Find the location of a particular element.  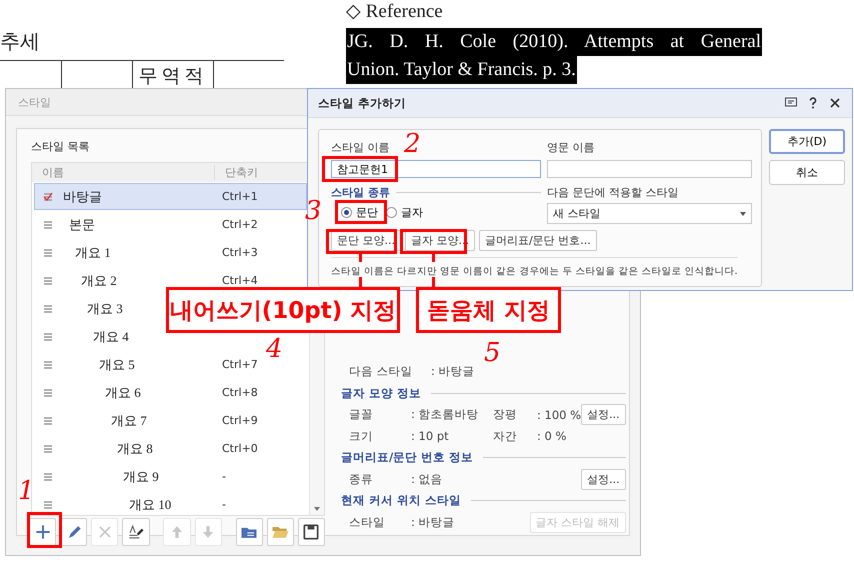

info-value: : 없음 is located at coordinates (427, 479).